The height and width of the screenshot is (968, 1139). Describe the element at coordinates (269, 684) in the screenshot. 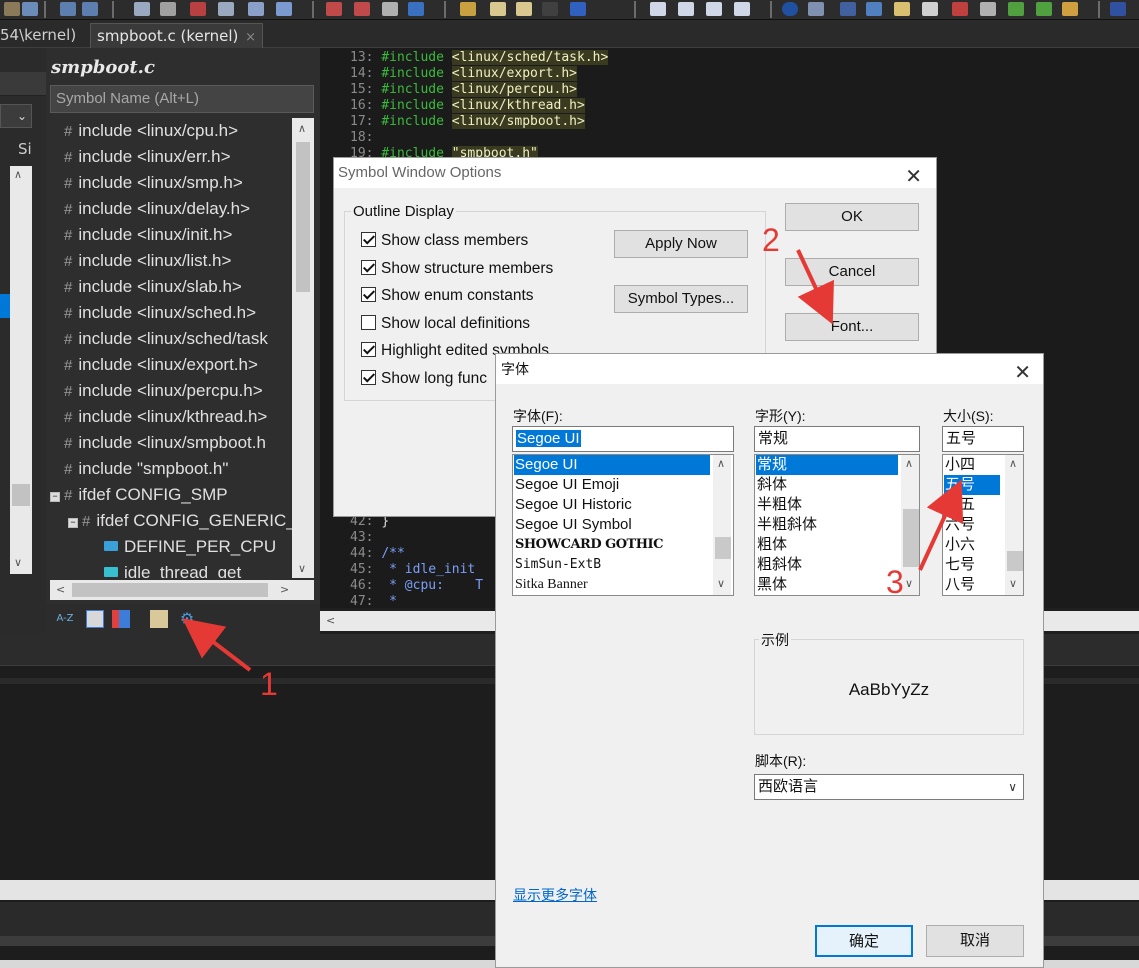

I see `annotation-number-1: 1` at that location.